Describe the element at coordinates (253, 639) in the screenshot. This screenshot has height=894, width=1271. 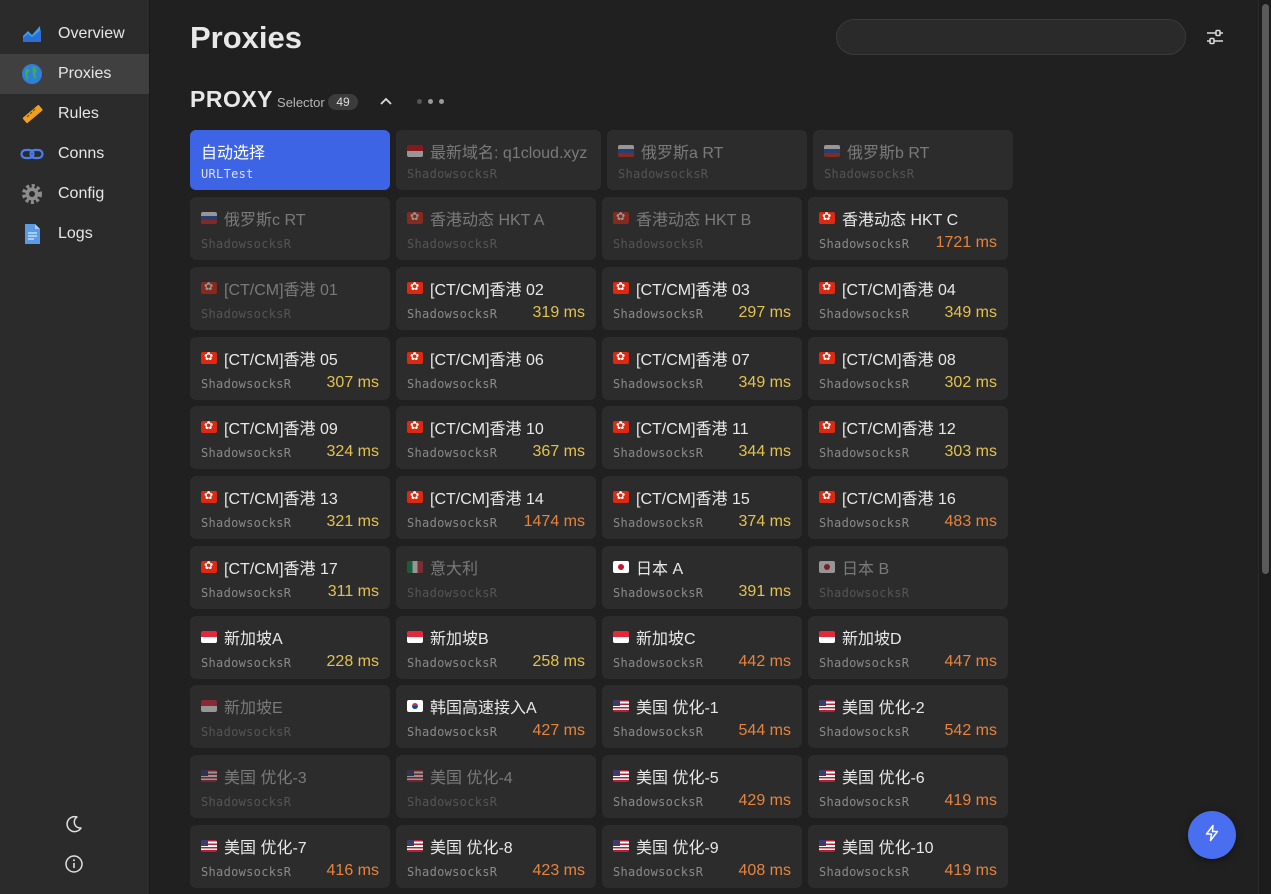
I see `proxy-name-text: 新加坡A` at that location.